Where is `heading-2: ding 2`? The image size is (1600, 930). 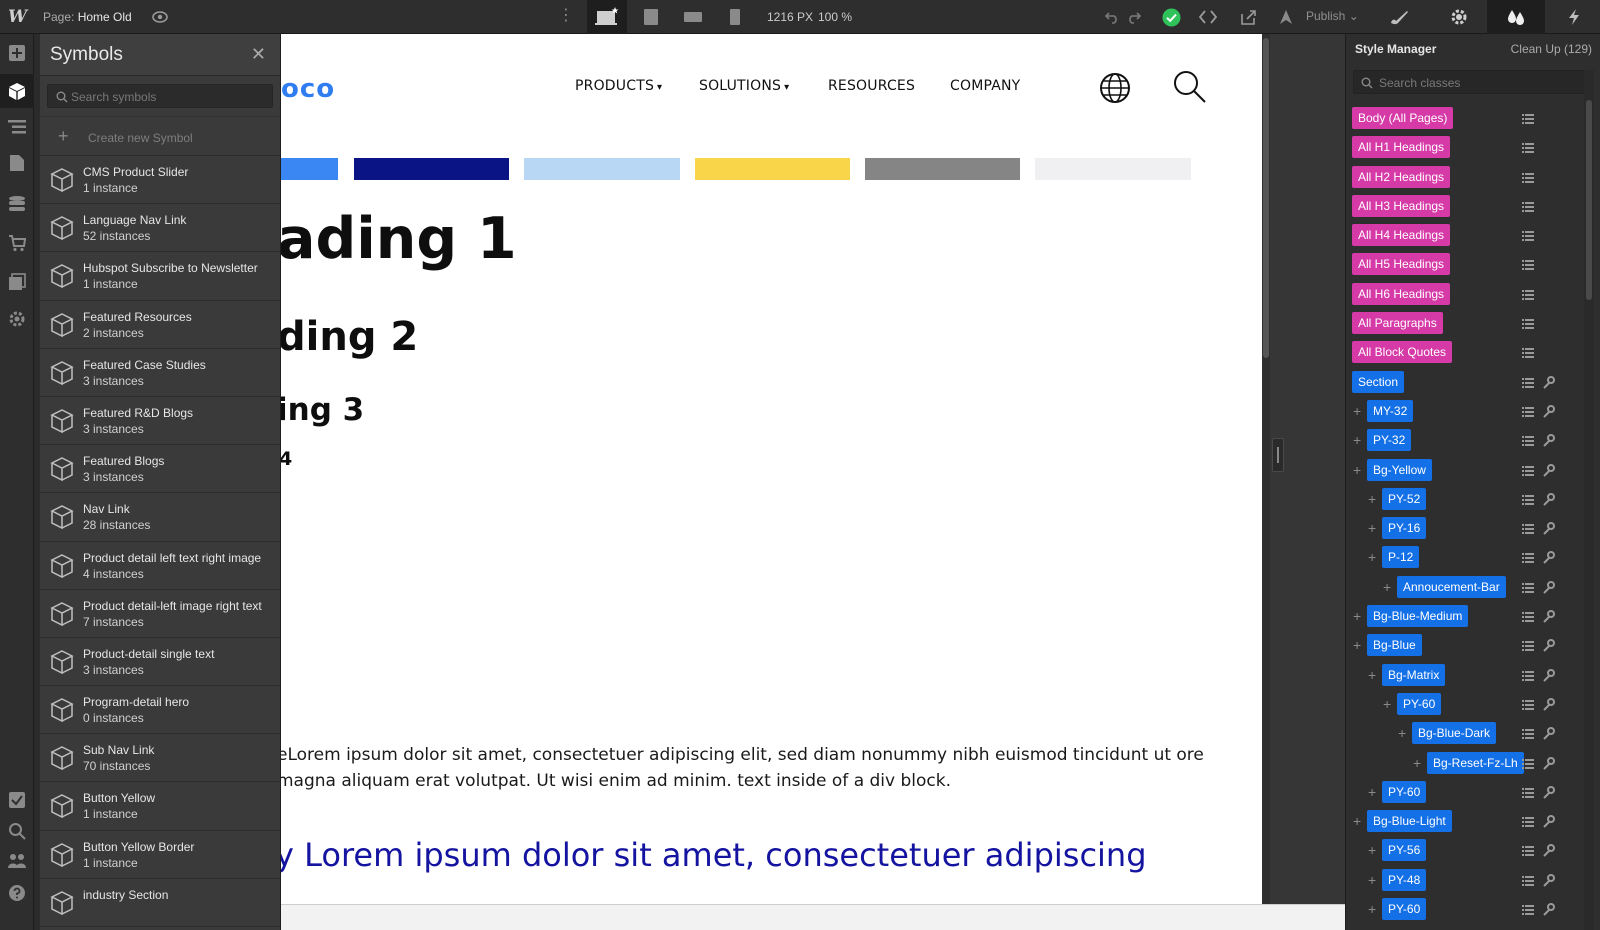 heading-2: ding 2 is located at coordinates (349, 337).